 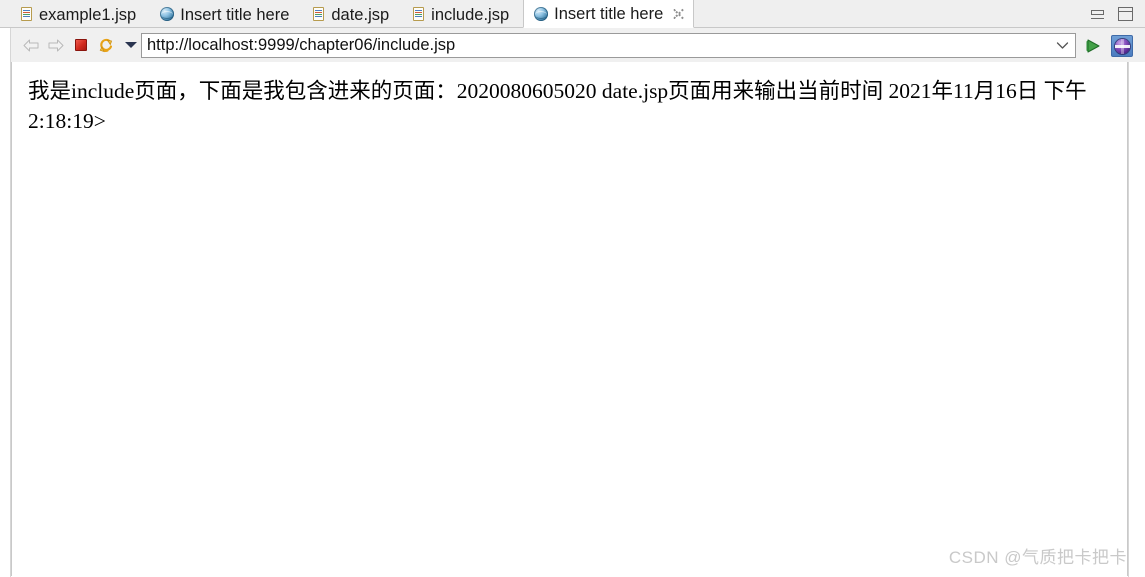 I want to click on open-external-browser-button, so click(x=1122, y=46).